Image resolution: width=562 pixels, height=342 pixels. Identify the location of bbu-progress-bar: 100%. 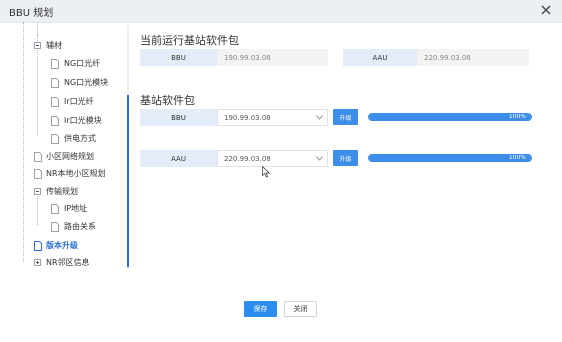
(450, 117).